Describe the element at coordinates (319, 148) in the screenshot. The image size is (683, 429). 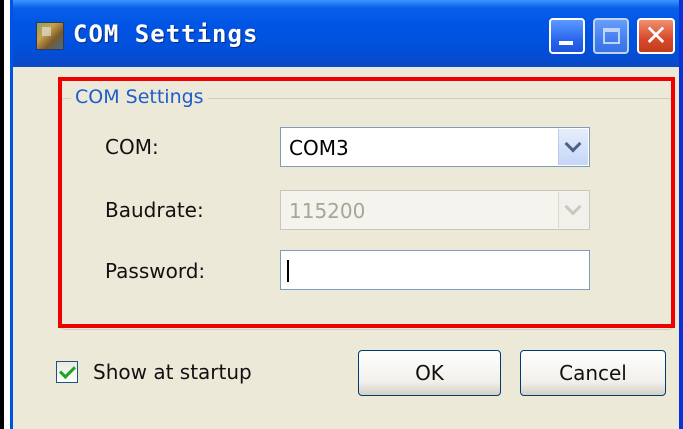
I see `com-value: COM3` at that location.